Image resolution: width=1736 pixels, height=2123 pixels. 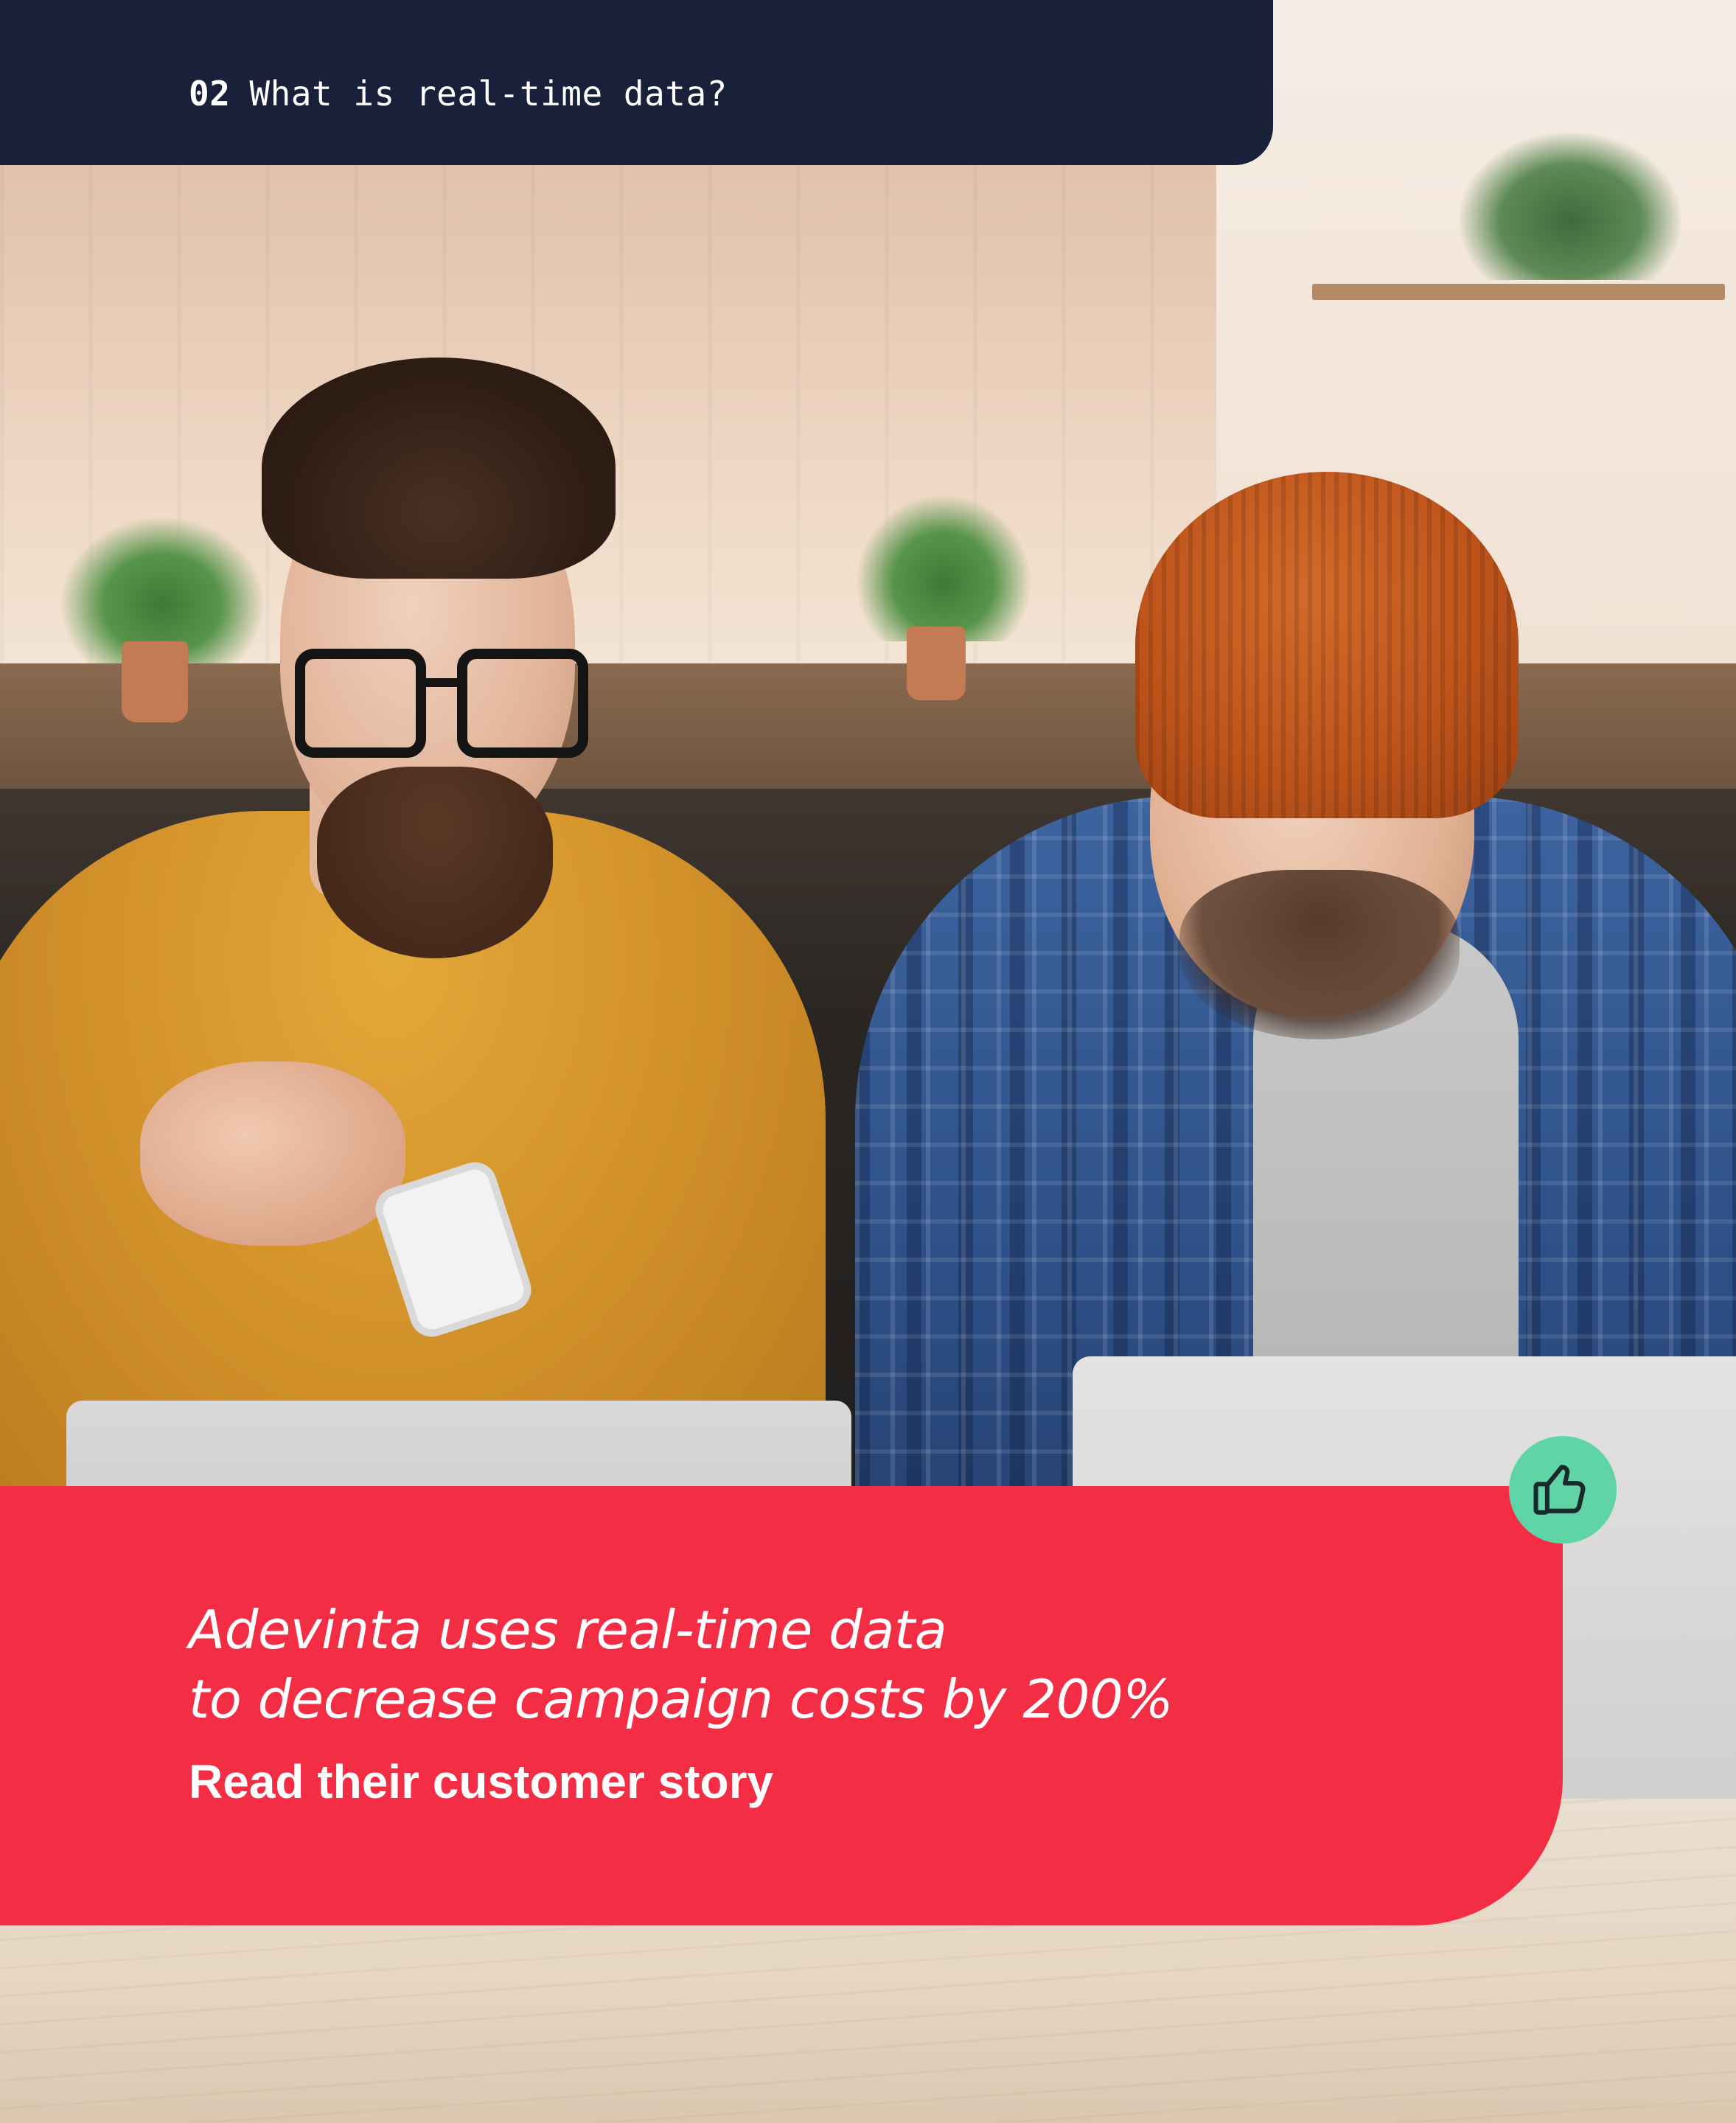 I want to click on photo-person-left-beard, so click(x=435, y=862).